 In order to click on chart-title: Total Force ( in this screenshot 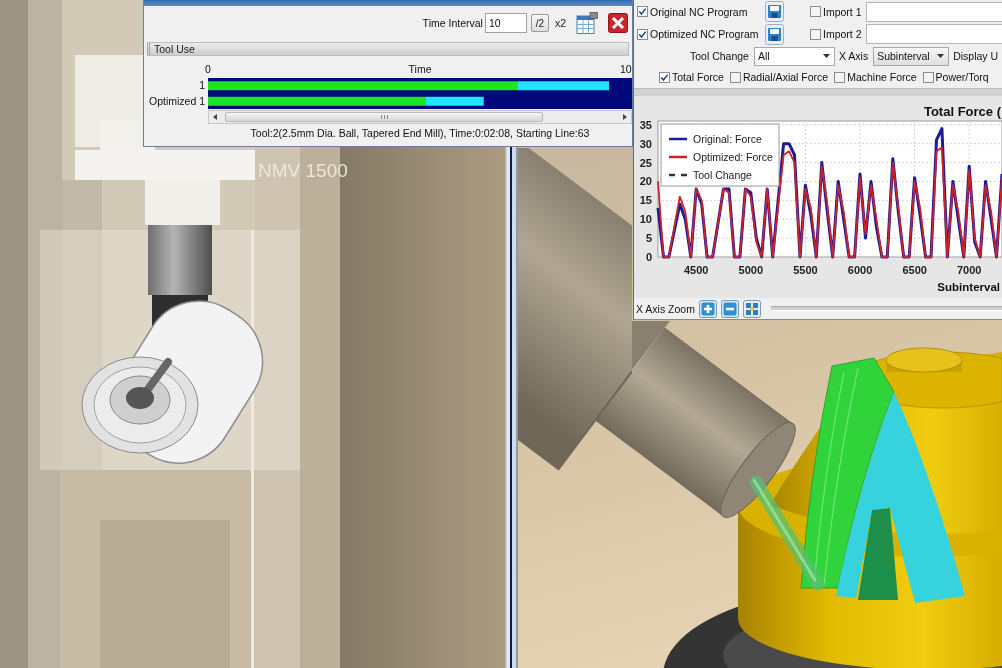, I will do `click(962, 111)`.